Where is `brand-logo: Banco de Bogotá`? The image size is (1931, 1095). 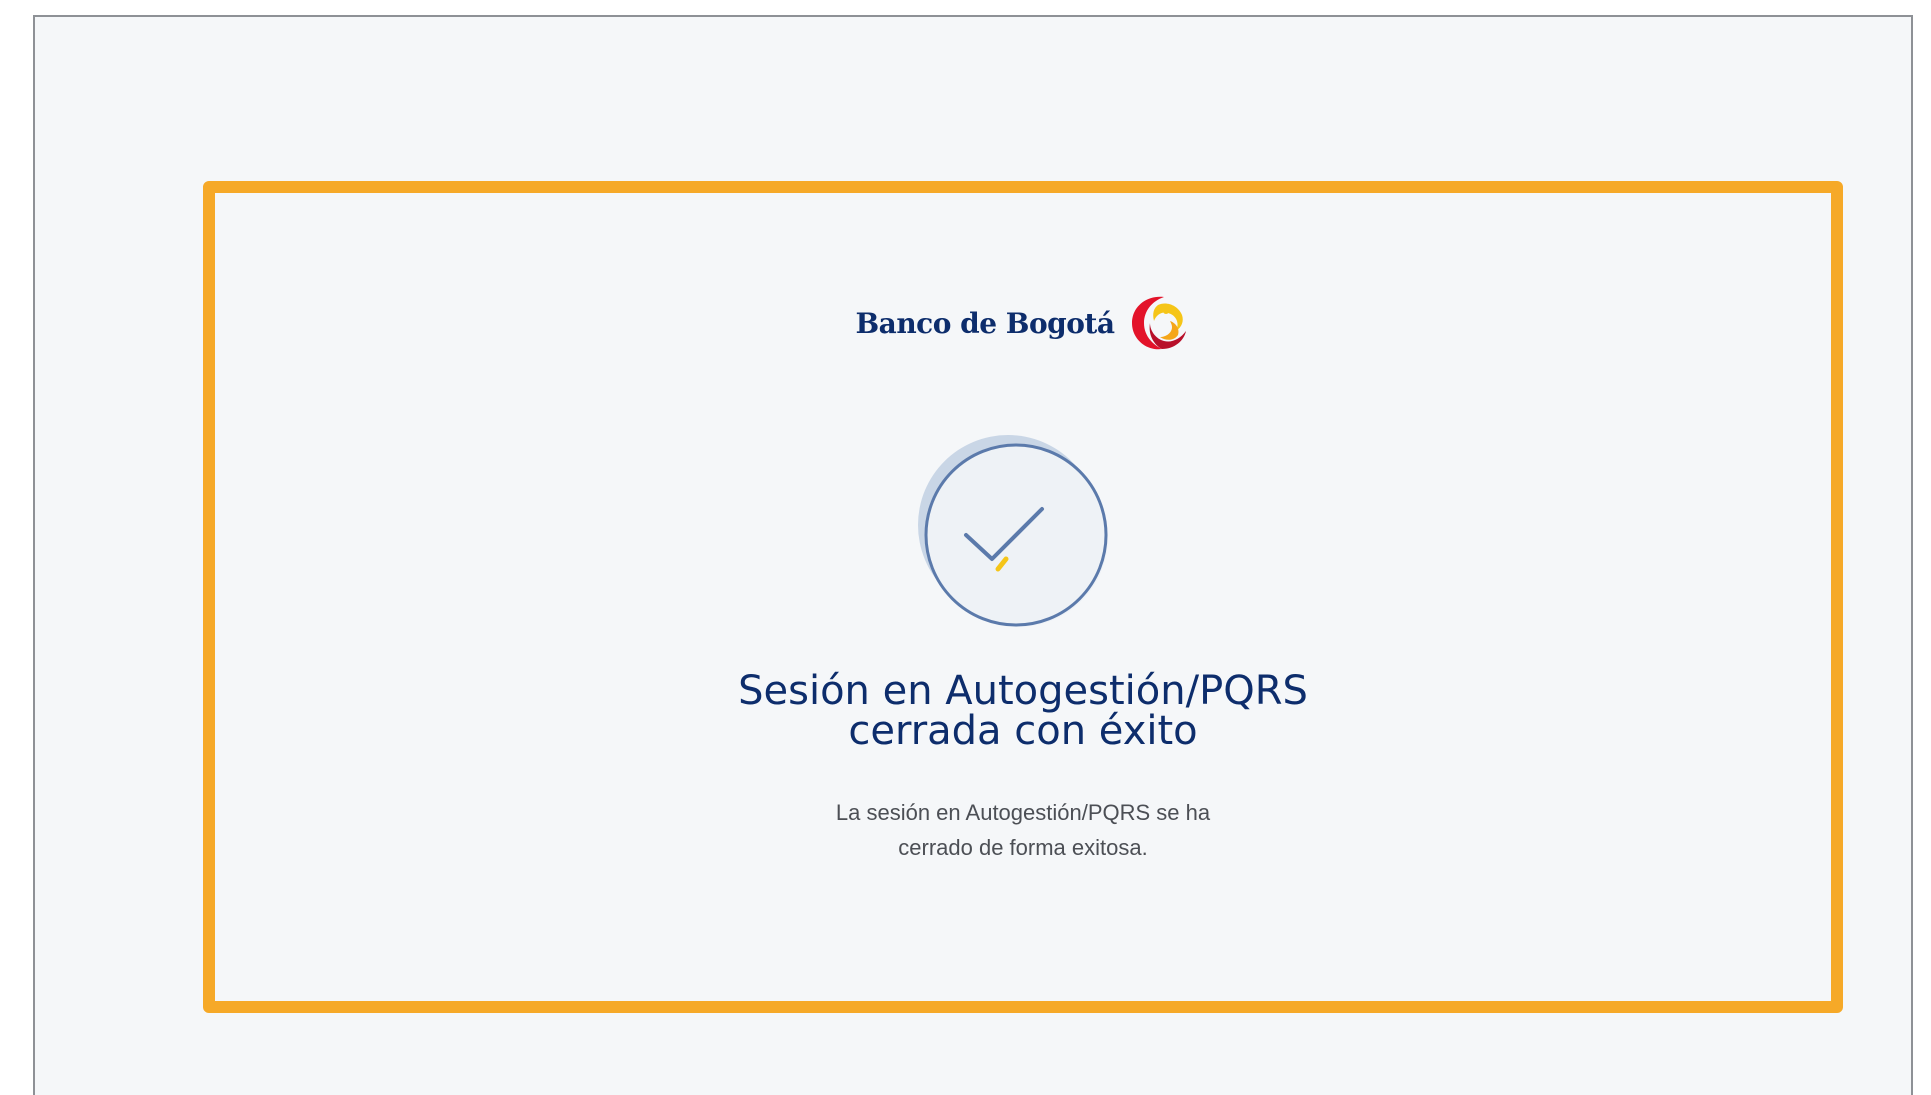
brand-logo: Banco de Bogotá is located at coordinates (1023, 323).